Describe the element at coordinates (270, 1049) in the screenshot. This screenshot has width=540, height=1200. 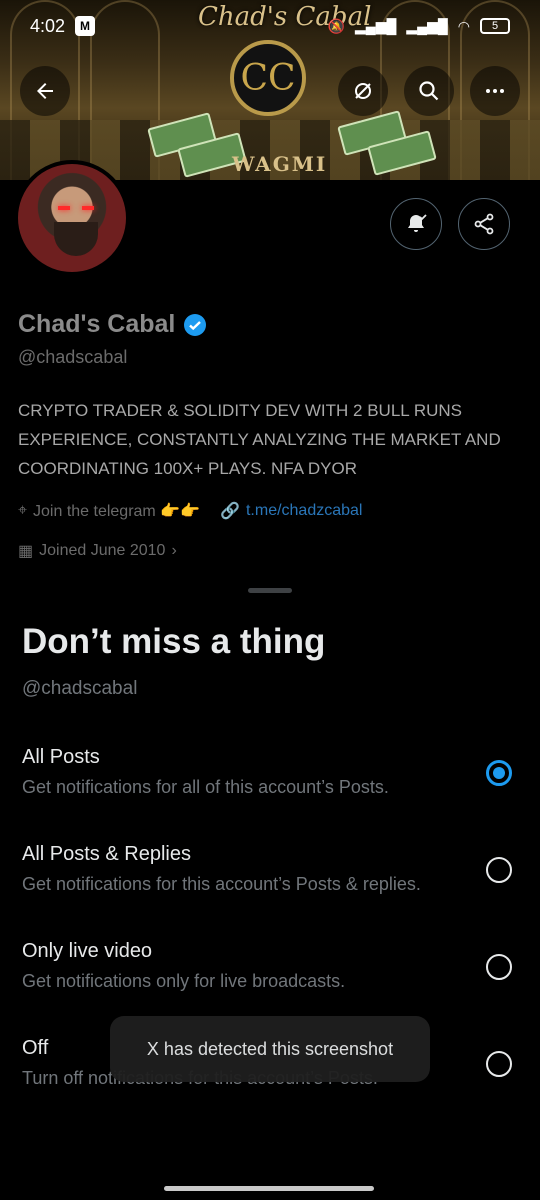
I see `screenshot-toast: X has detected this screenshot` at that location.